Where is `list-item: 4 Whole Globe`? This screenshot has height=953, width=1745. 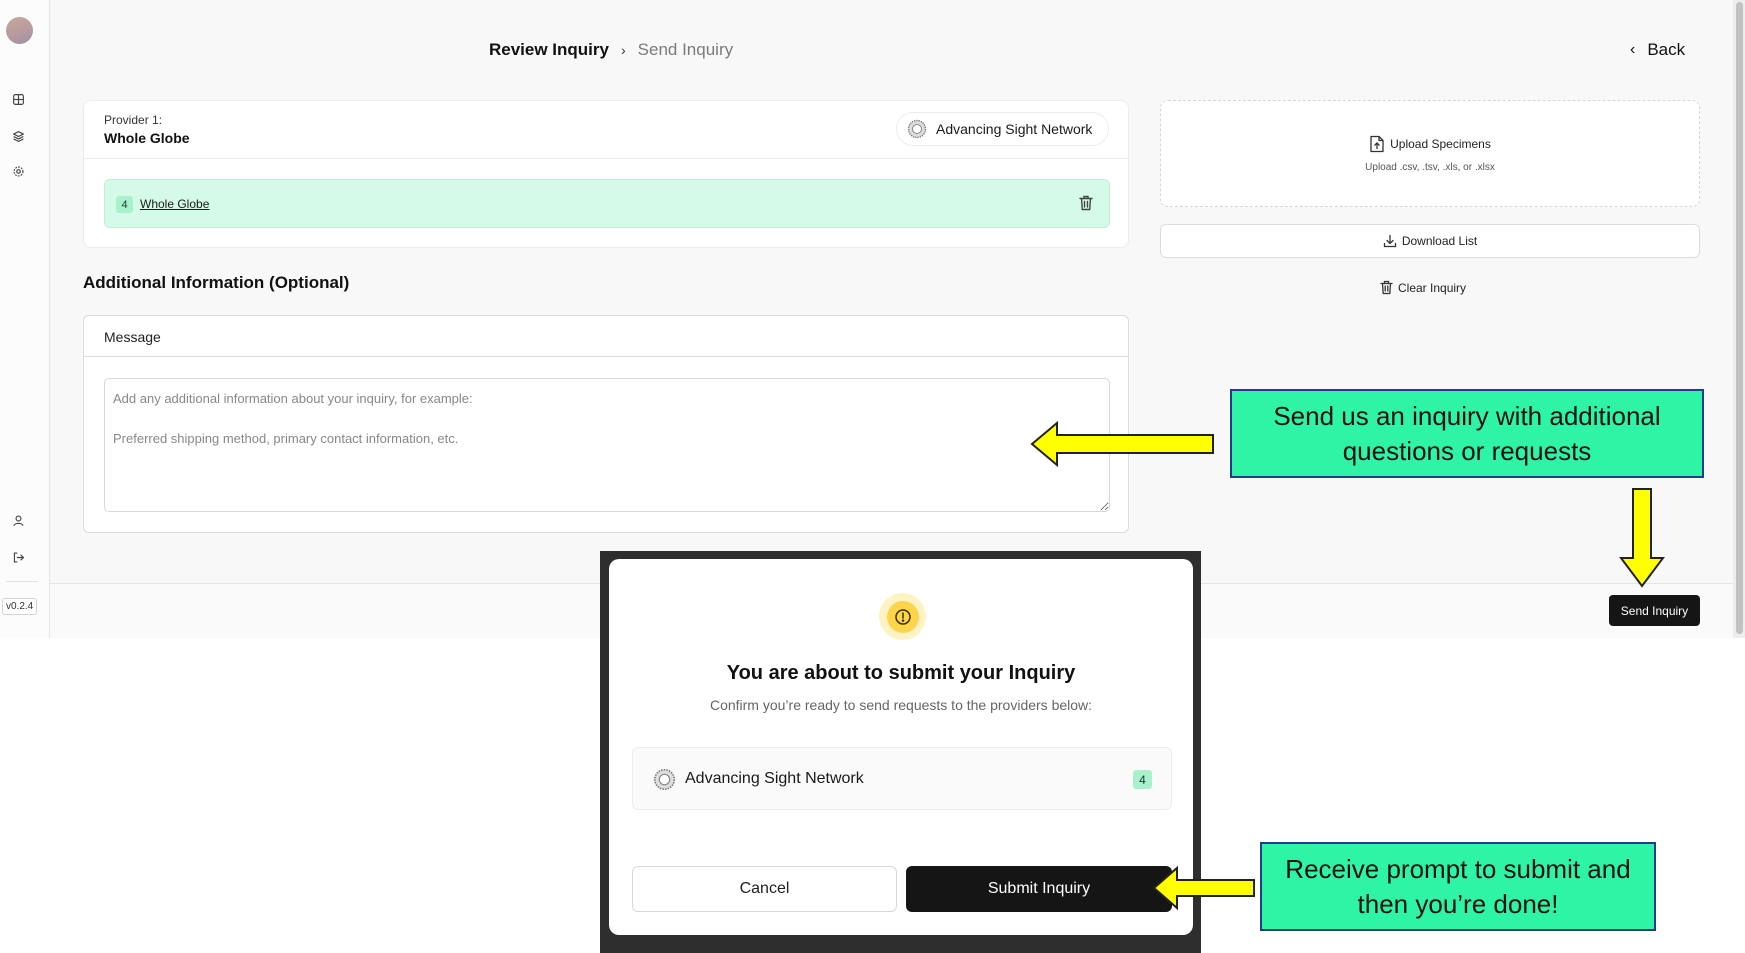 list-item: 4 Whole Globe is located at coordinates (607, 203).